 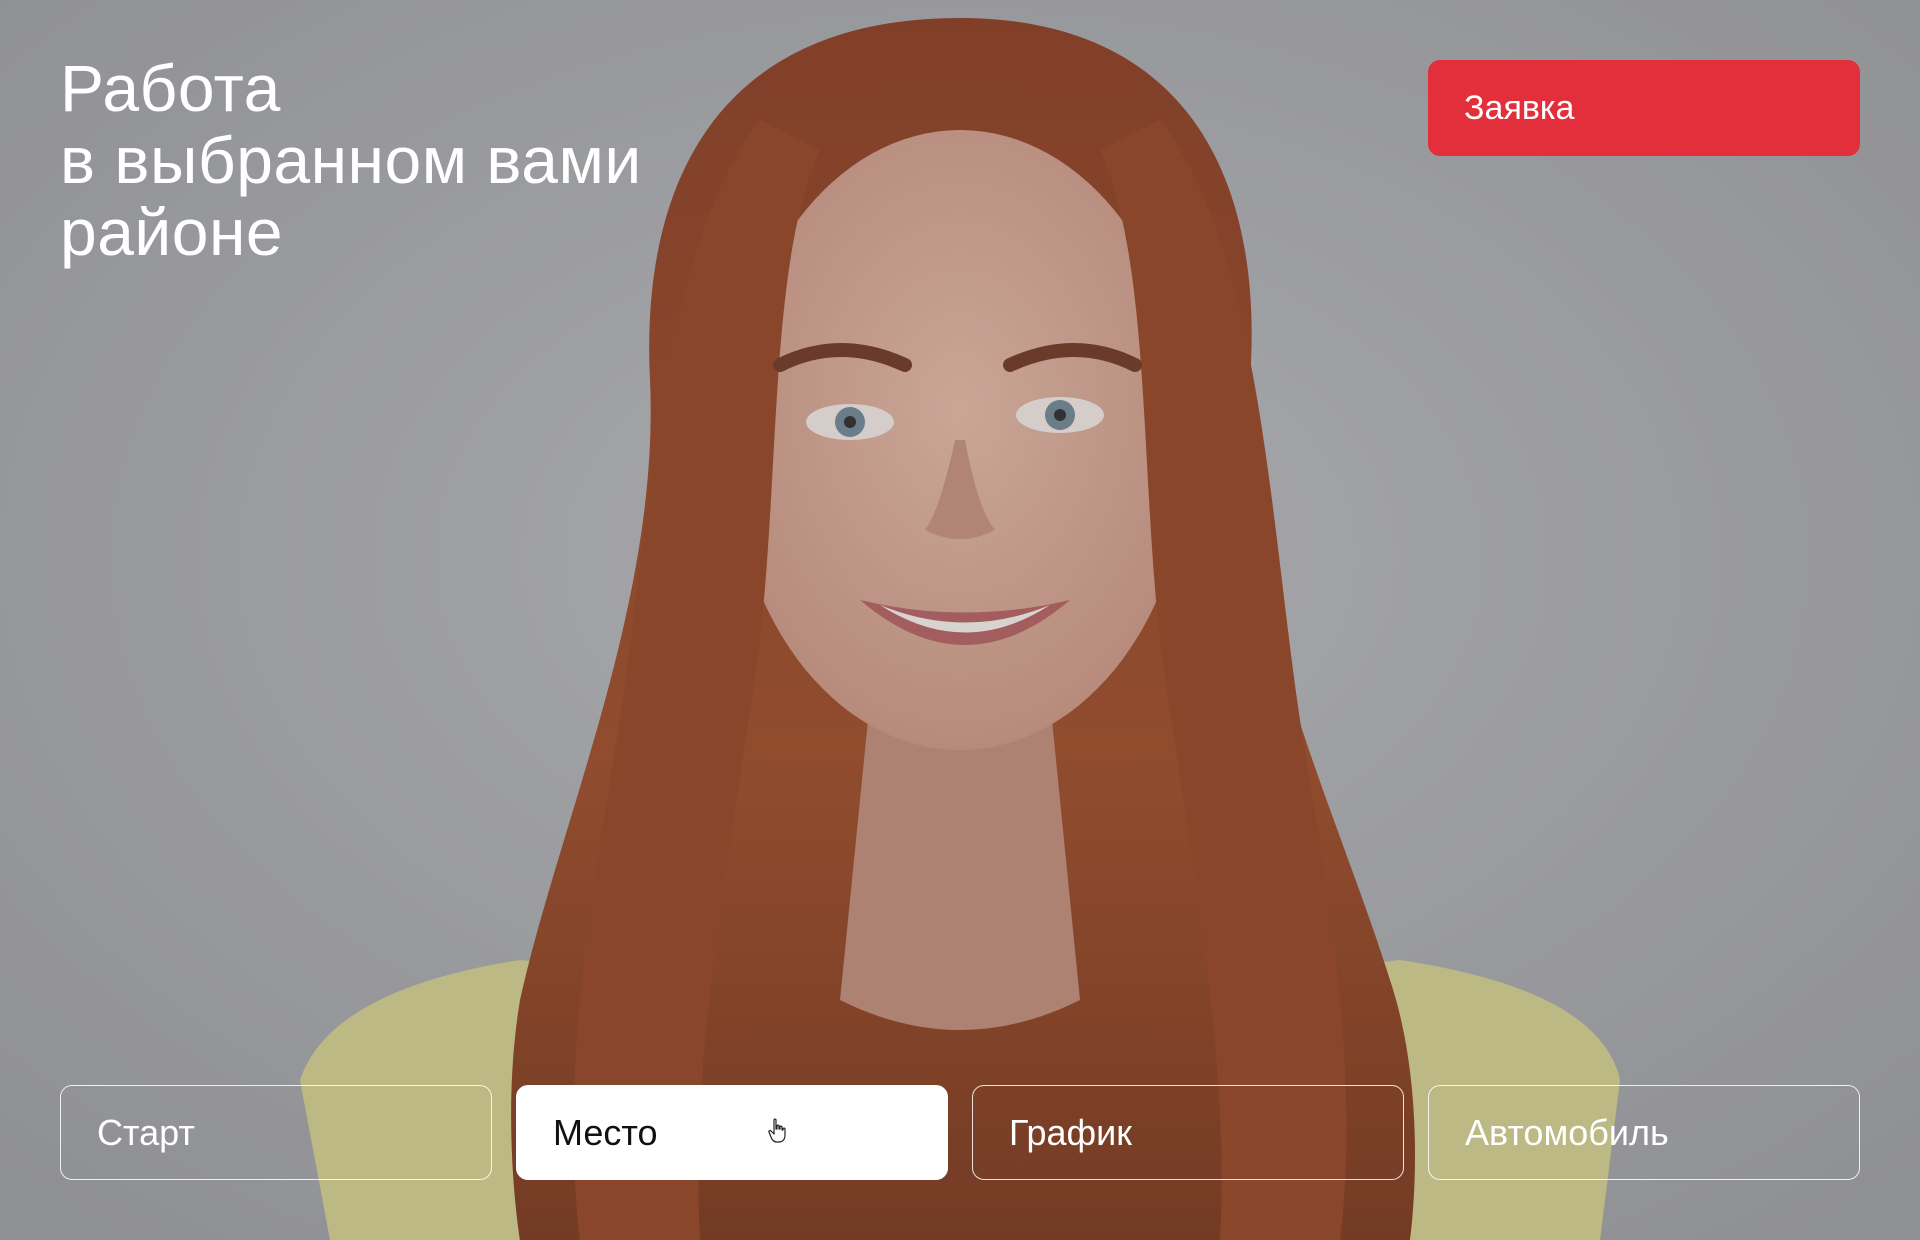 I want to click on tab-car: Автомобиль, so click(x=1644, y=1132).